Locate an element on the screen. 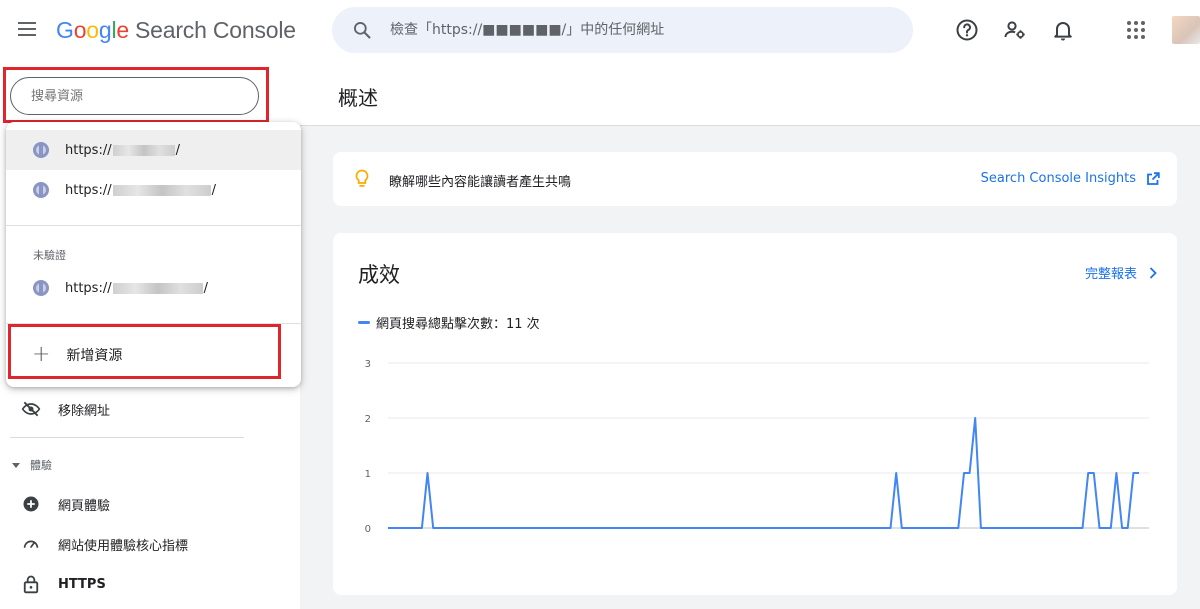 The image size is (1200, 609). account-avatar is located at coordinates (1186, 30).